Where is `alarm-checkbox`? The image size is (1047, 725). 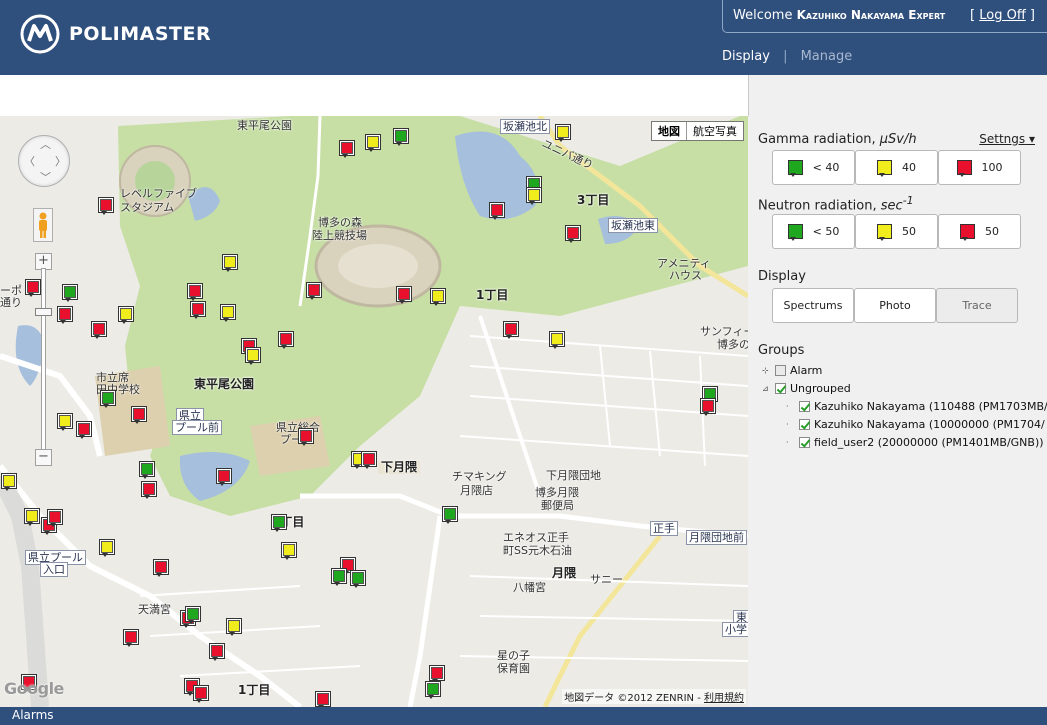 alarm-checkbox is located at coordinates (780, 370).